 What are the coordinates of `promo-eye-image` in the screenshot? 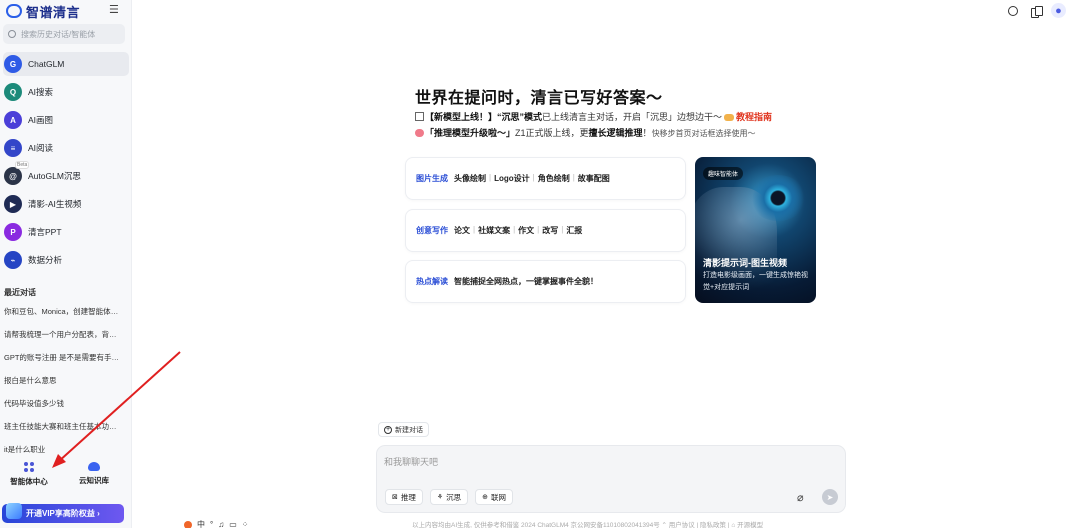 It's located at (778, 198).